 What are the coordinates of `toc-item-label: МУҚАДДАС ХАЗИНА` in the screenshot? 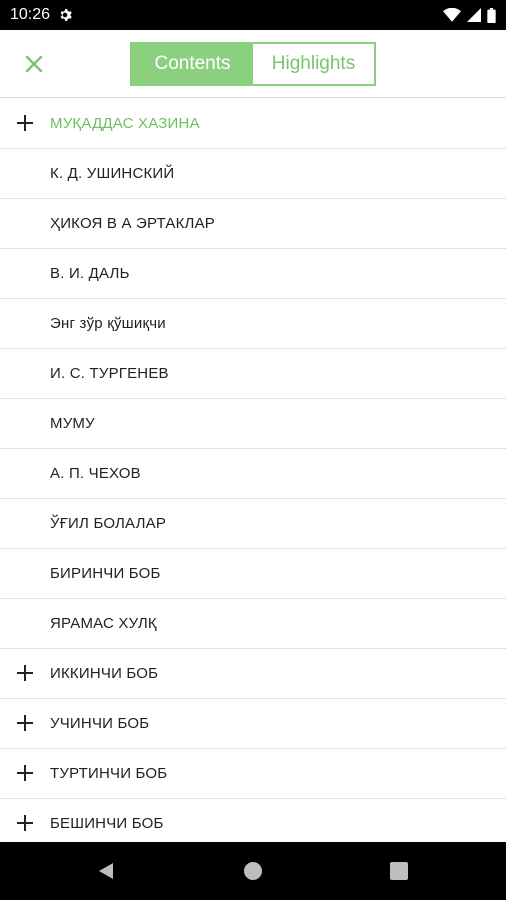 It's located at (125, 123).